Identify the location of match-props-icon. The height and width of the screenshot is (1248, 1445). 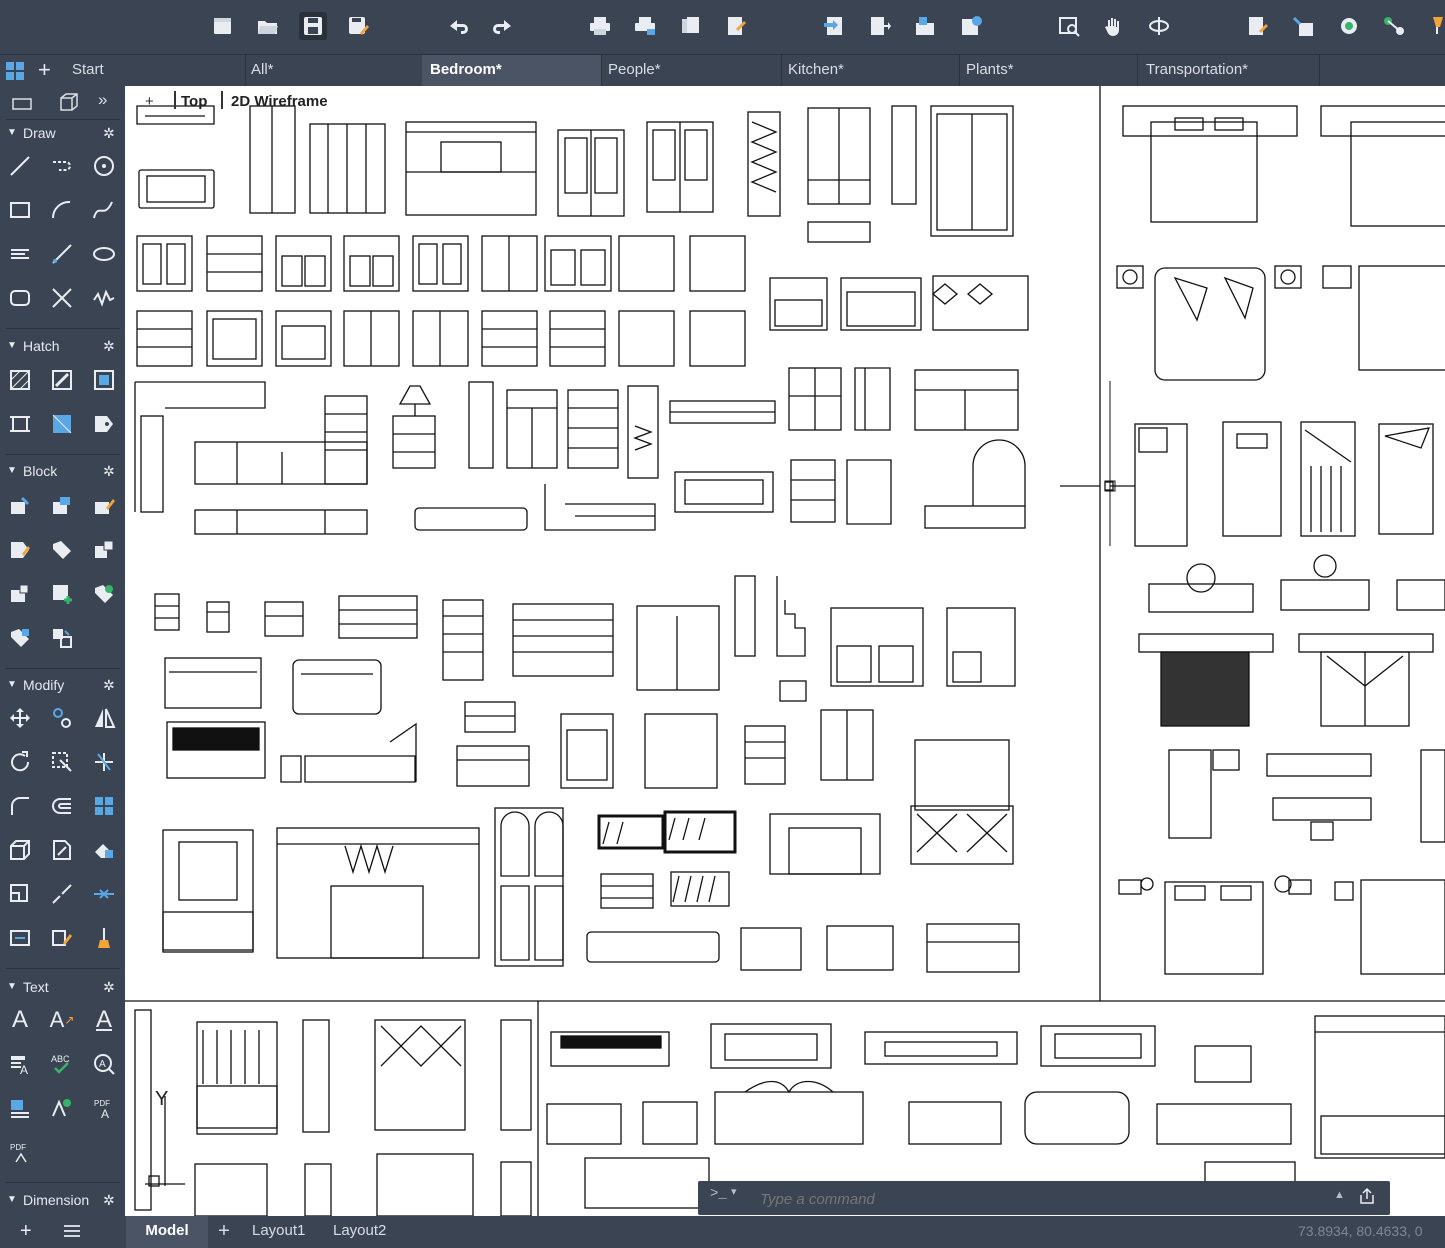
(1303, 26).